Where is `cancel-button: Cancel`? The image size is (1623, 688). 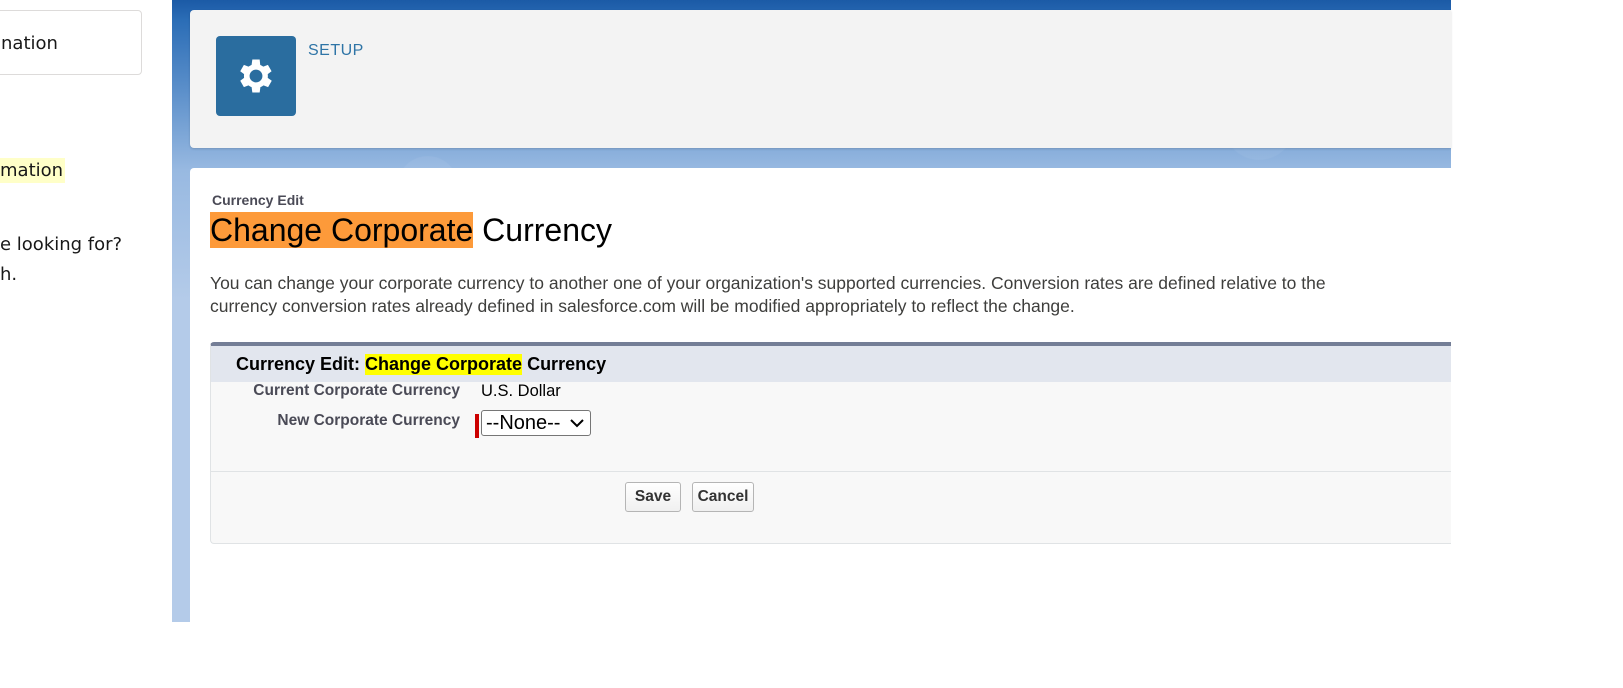 cancel-button: Cancel is located at coordinates (723, 497).